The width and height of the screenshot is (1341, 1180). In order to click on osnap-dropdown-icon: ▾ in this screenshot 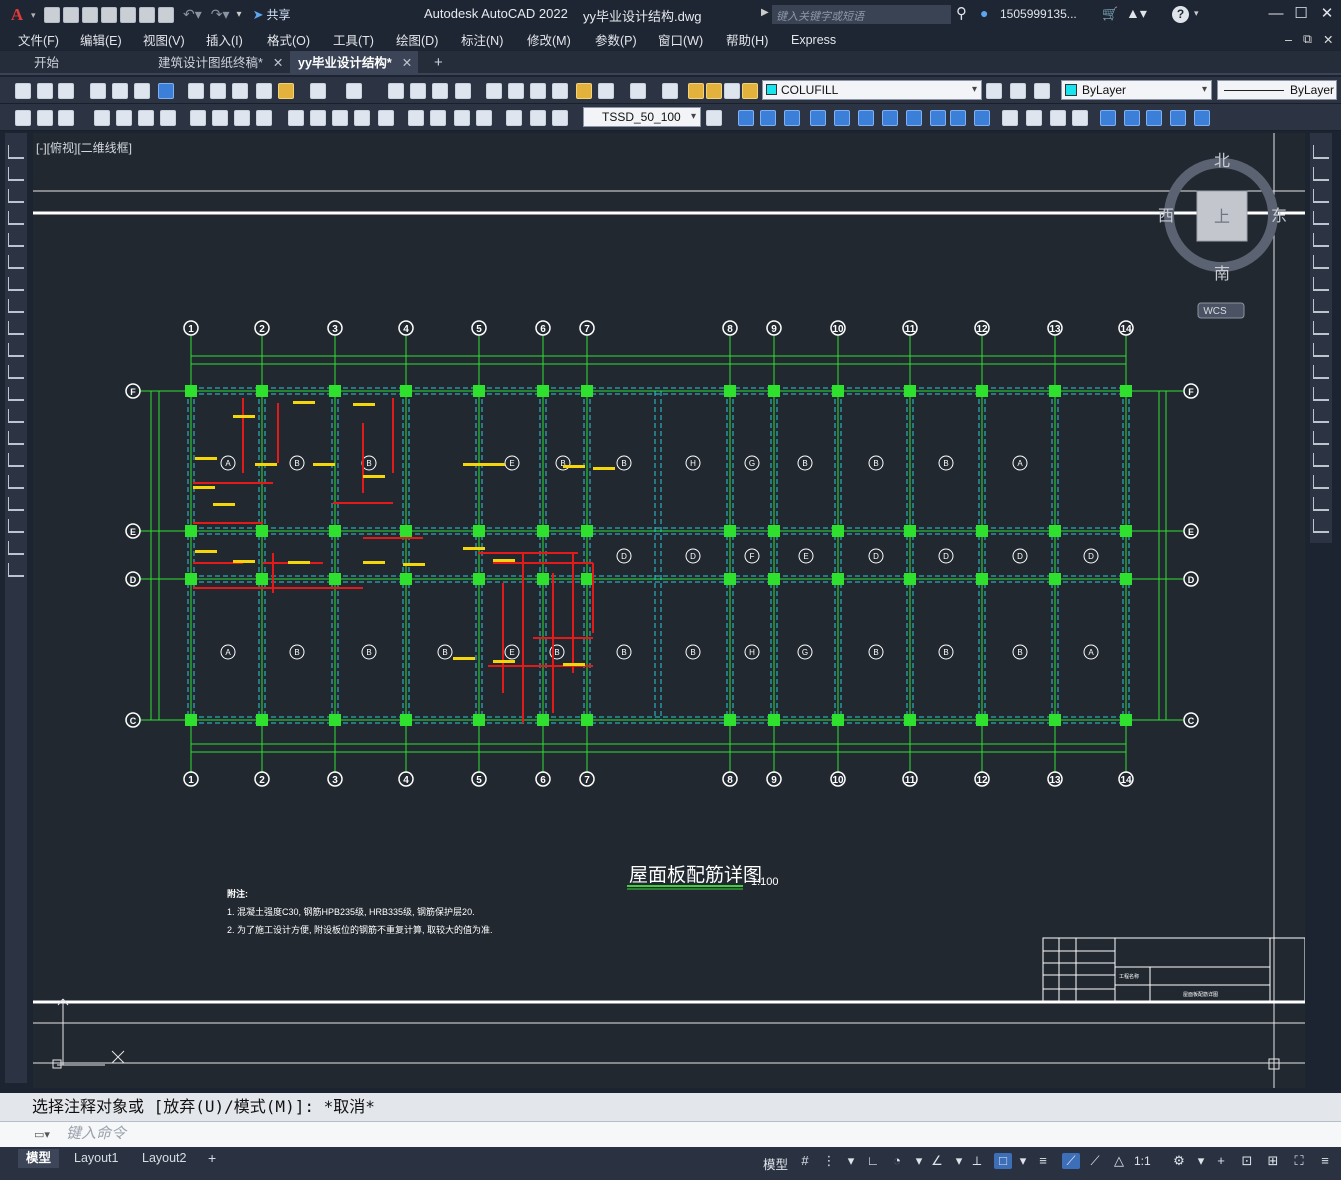, I will do `click(959, 1161)`.